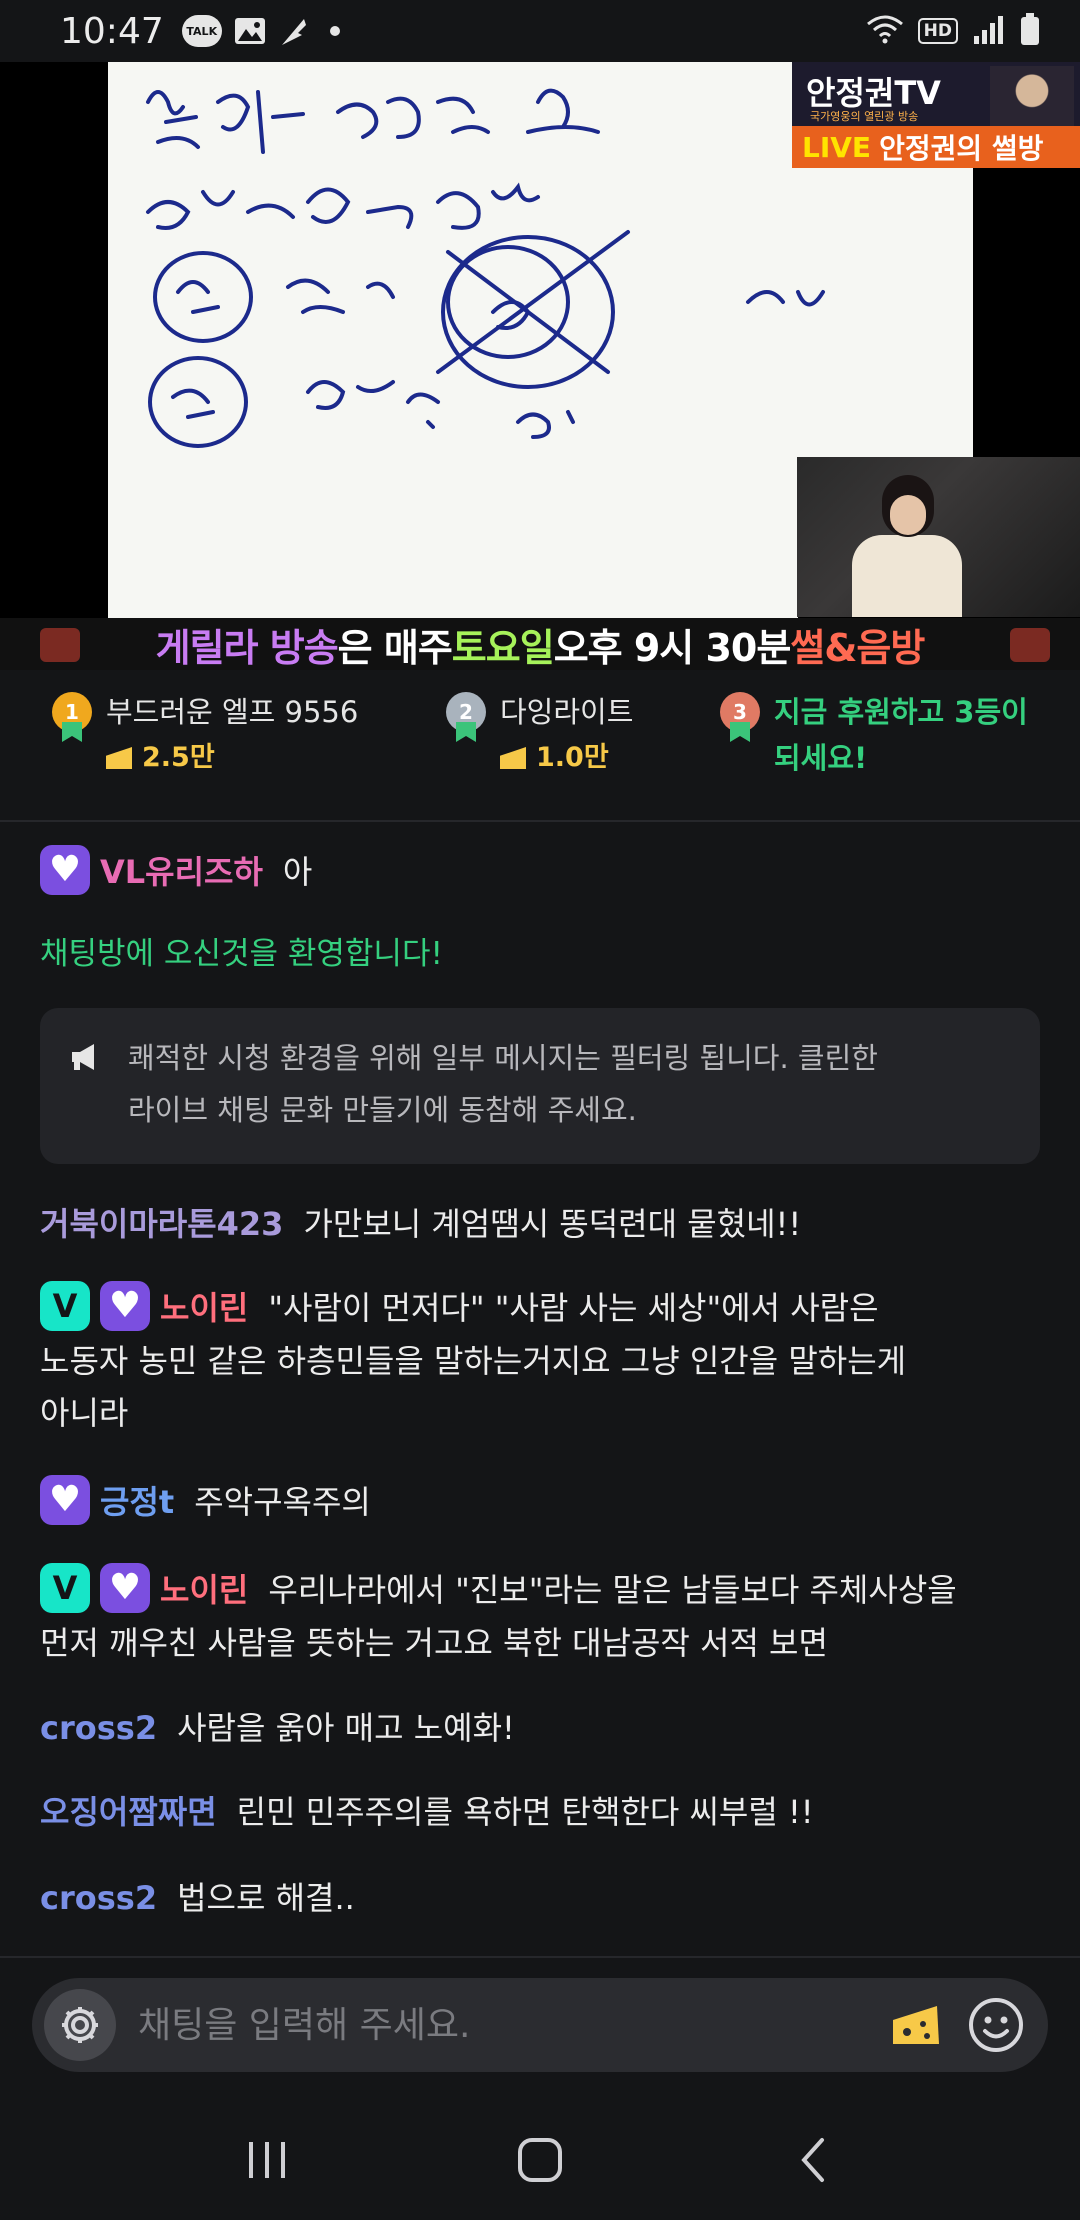  Describe the element at coordinates (128, 1812) in the screenshot. I see `chat-nickname: 오징어짬짜면` at that location.